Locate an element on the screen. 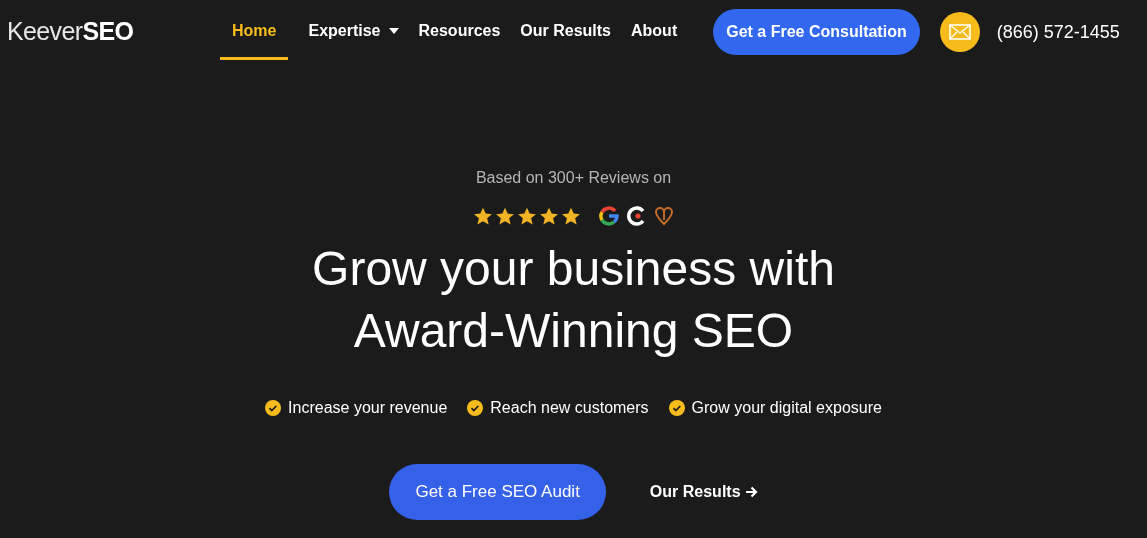 The width and height of the screenshot is (1147, 538). benefit-text: Reach new customers is located at coordinates (569, 408).